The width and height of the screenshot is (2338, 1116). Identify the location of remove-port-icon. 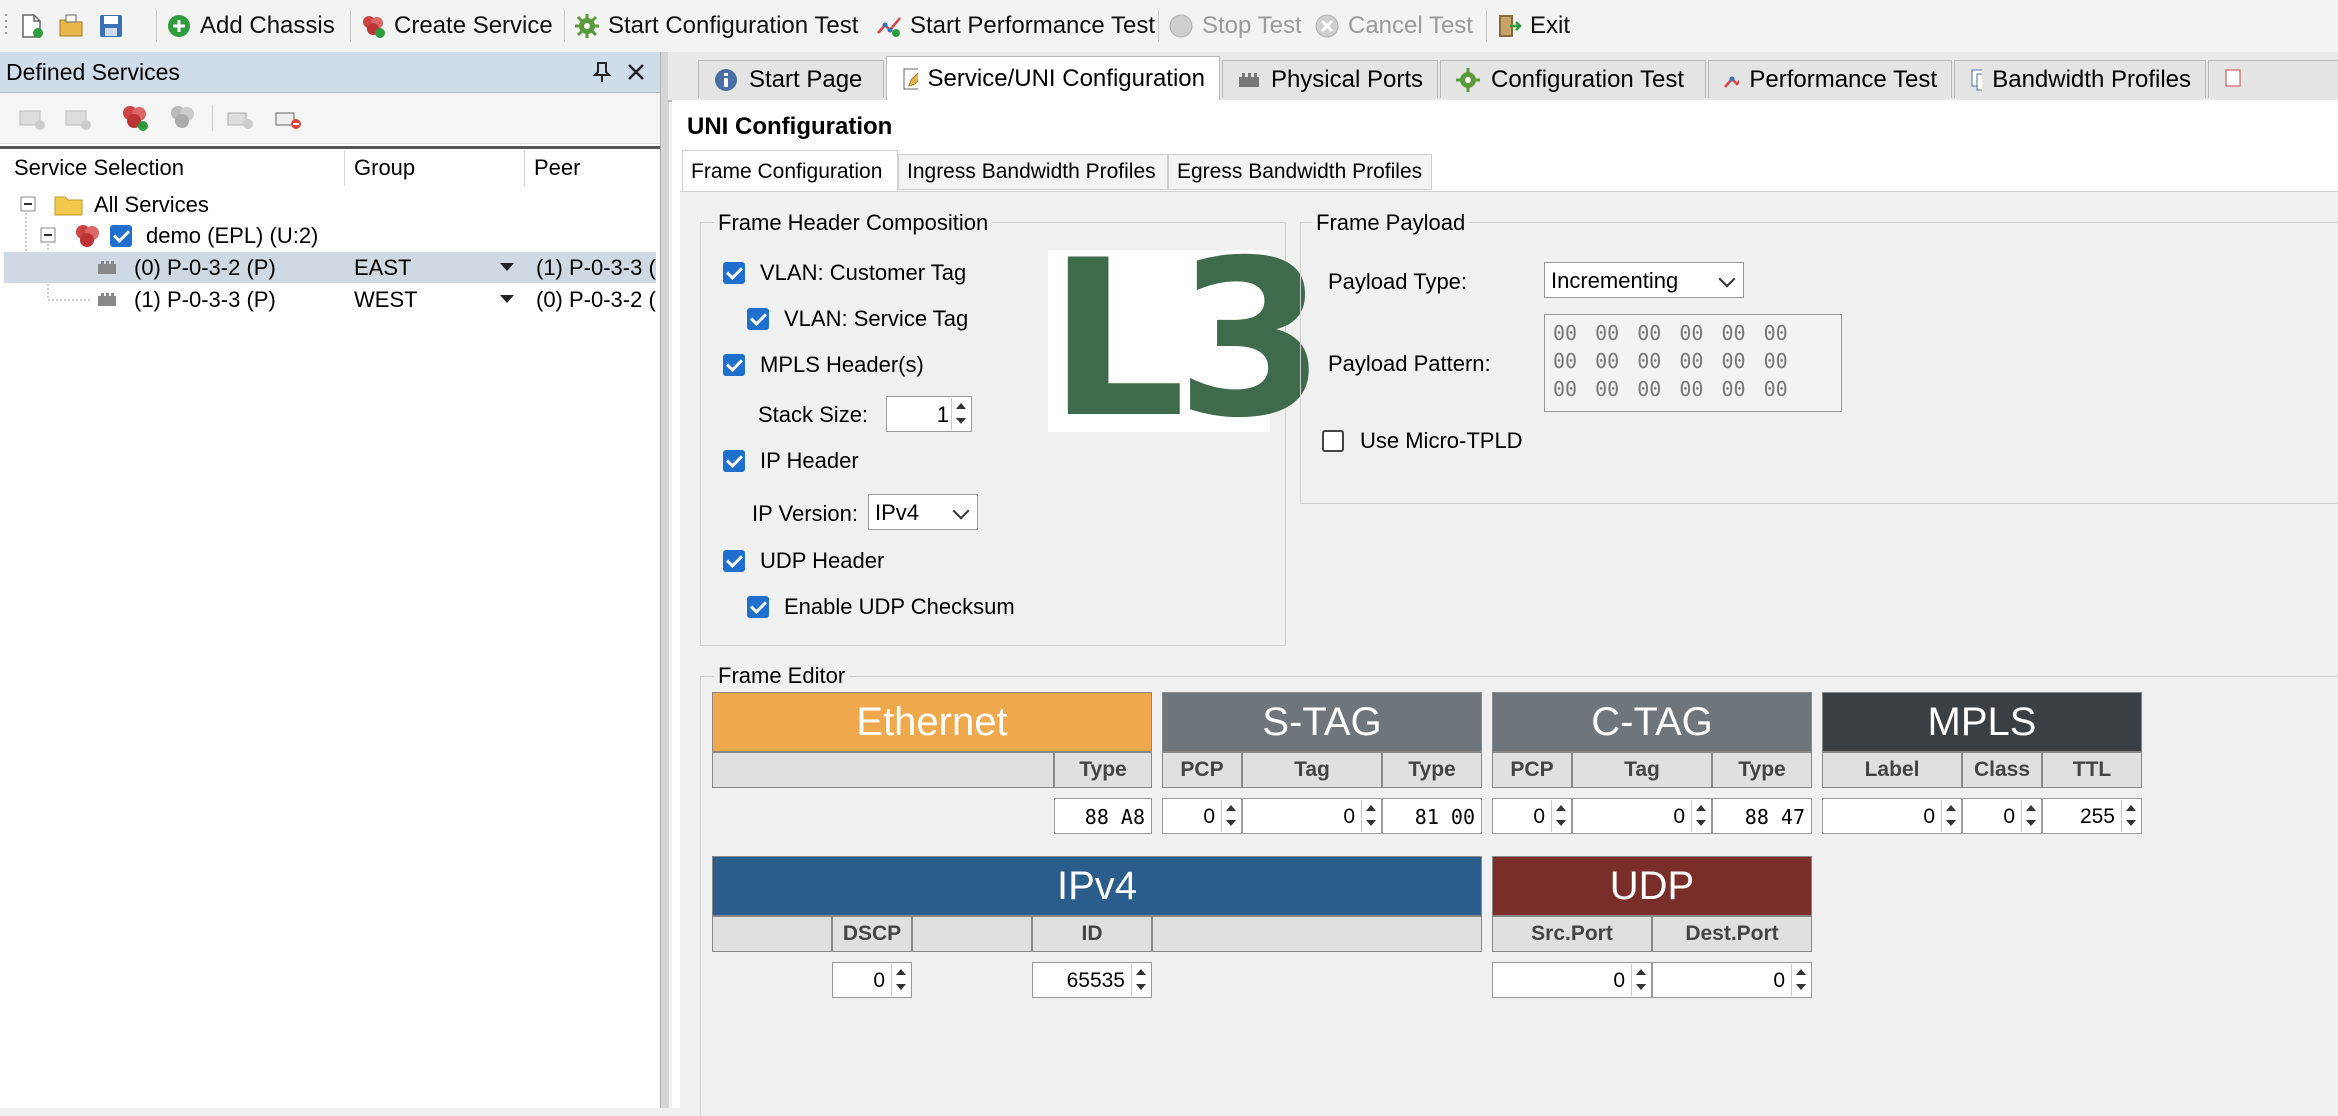
(78, 118).